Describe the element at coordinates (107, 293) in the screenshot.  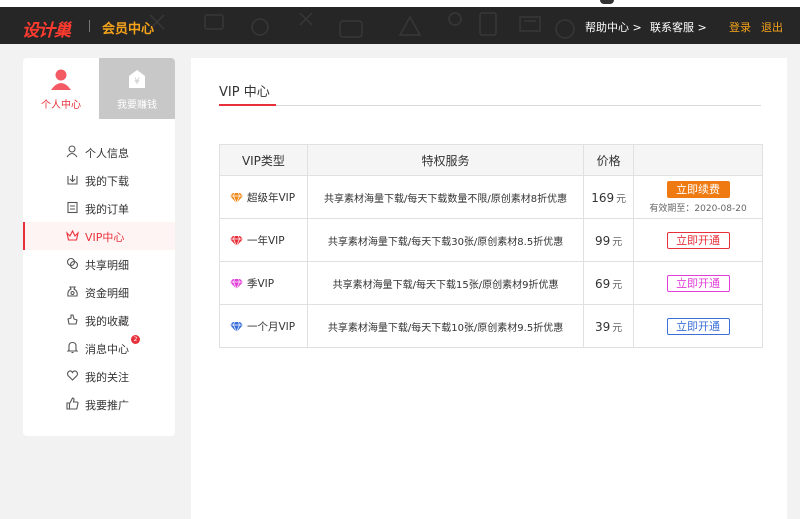
I see `sidebar-item-label: 资金明细` at that location.